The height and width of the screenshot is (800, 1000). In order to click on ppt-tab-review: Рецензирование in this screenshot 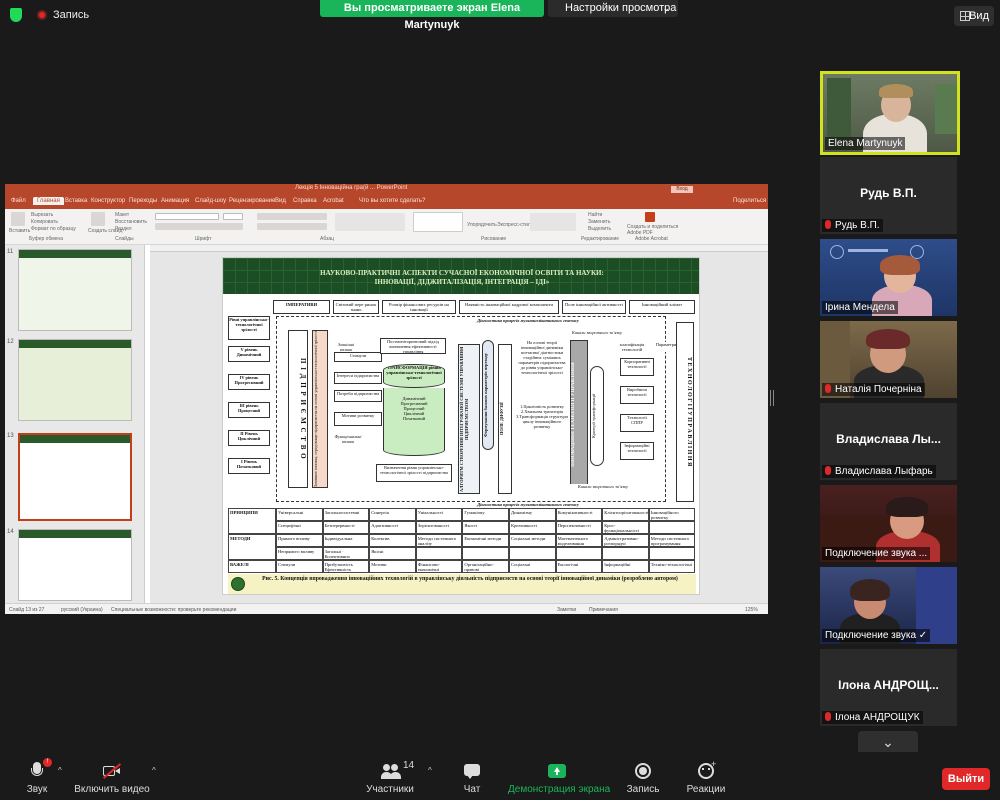, I will do `click(252, 201)`.